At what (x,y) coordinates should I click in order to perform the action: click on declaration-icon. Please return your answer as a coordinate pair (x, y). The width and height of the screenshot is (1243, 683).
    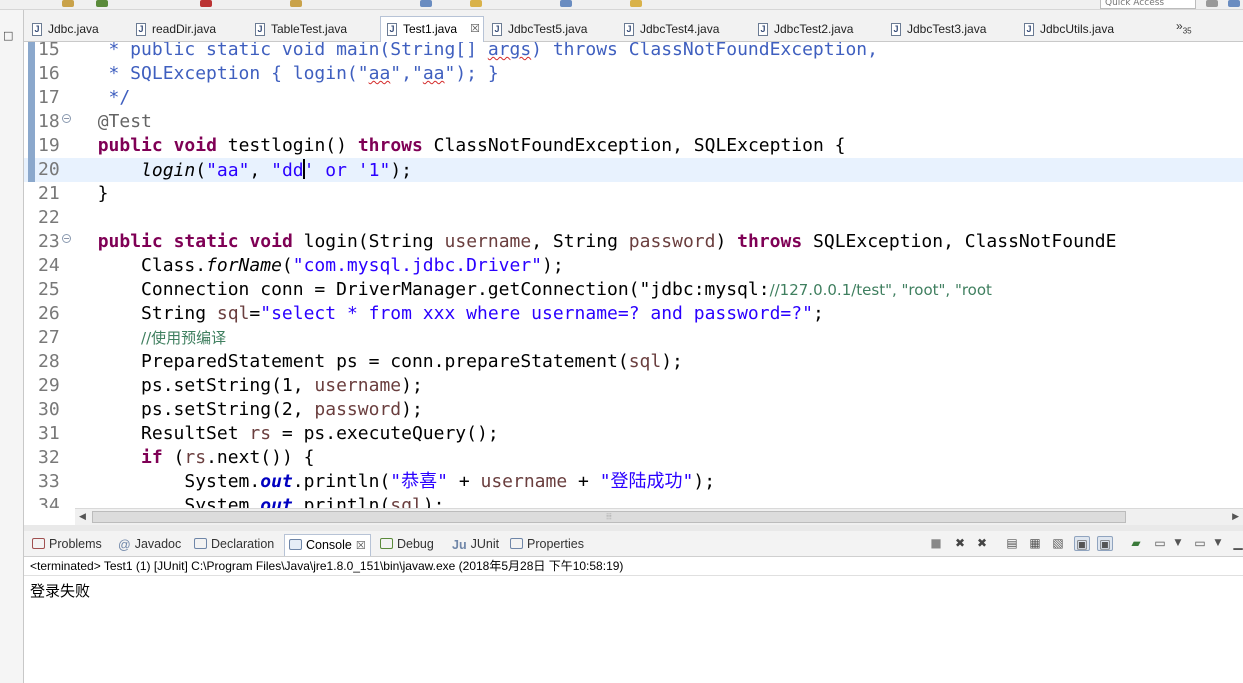
    Looking at the image, I should click on (200, 543).